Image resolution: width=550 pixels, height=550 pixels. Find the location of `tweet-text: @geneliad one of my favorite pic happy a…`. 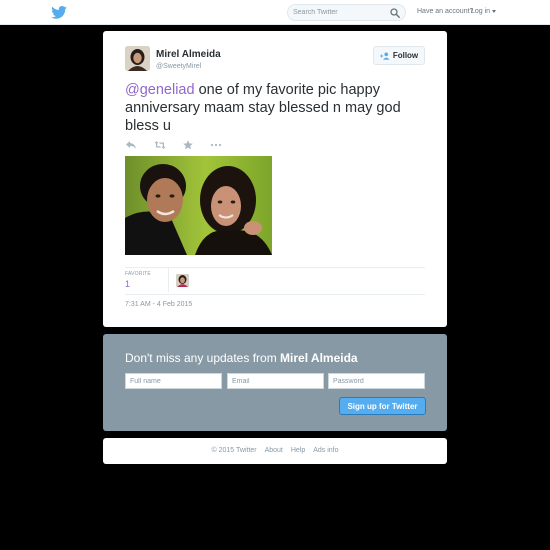

tweet-text: @geneliad one of my favorite pic happy a… is located at coordinates (277, 108).